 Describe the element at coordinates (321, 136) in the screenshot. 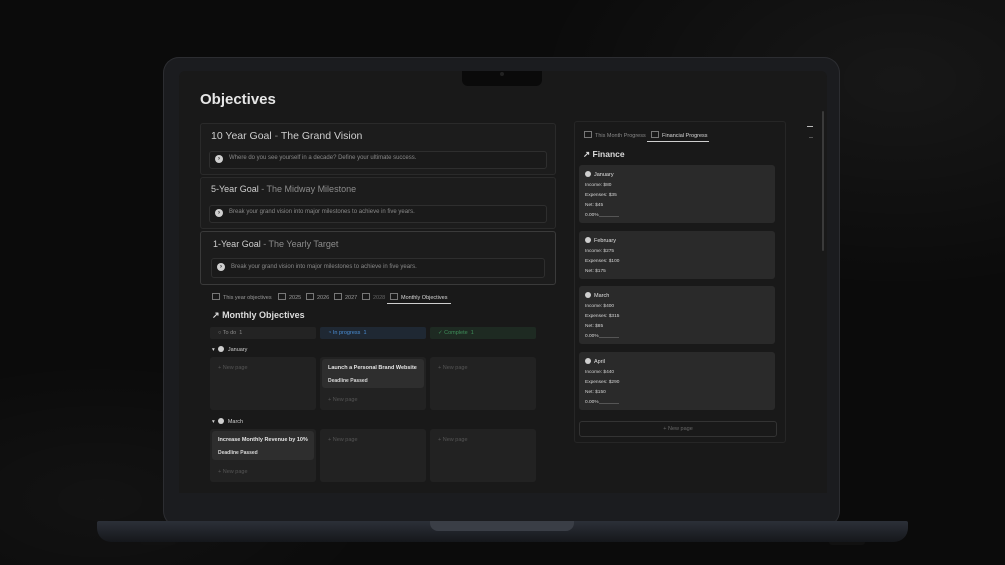

I see `goal-title-sub: The Grand Vision` at that location.